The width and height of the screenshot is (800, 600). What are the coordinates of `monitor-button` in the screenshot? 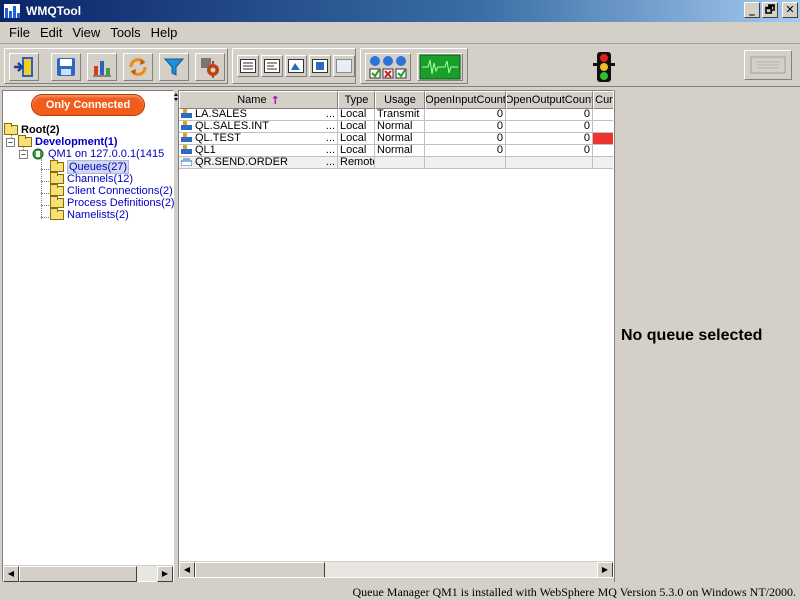 It's located at (440, 67).